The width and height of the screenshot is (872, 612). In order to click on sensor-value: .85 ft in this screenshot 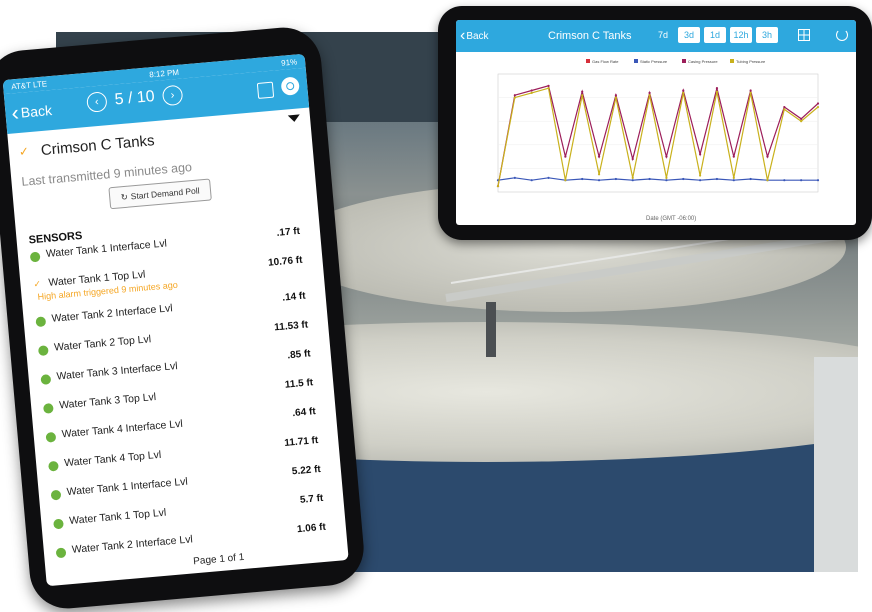, I will do `click(299, 355)`.